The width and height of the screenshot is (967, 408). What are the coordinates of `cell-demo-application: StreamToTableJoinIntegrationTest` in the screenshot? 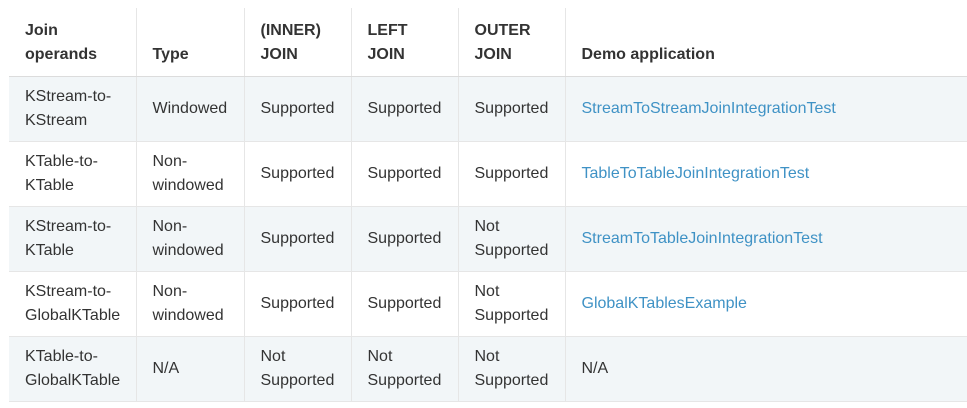 It's located at (766, 239).